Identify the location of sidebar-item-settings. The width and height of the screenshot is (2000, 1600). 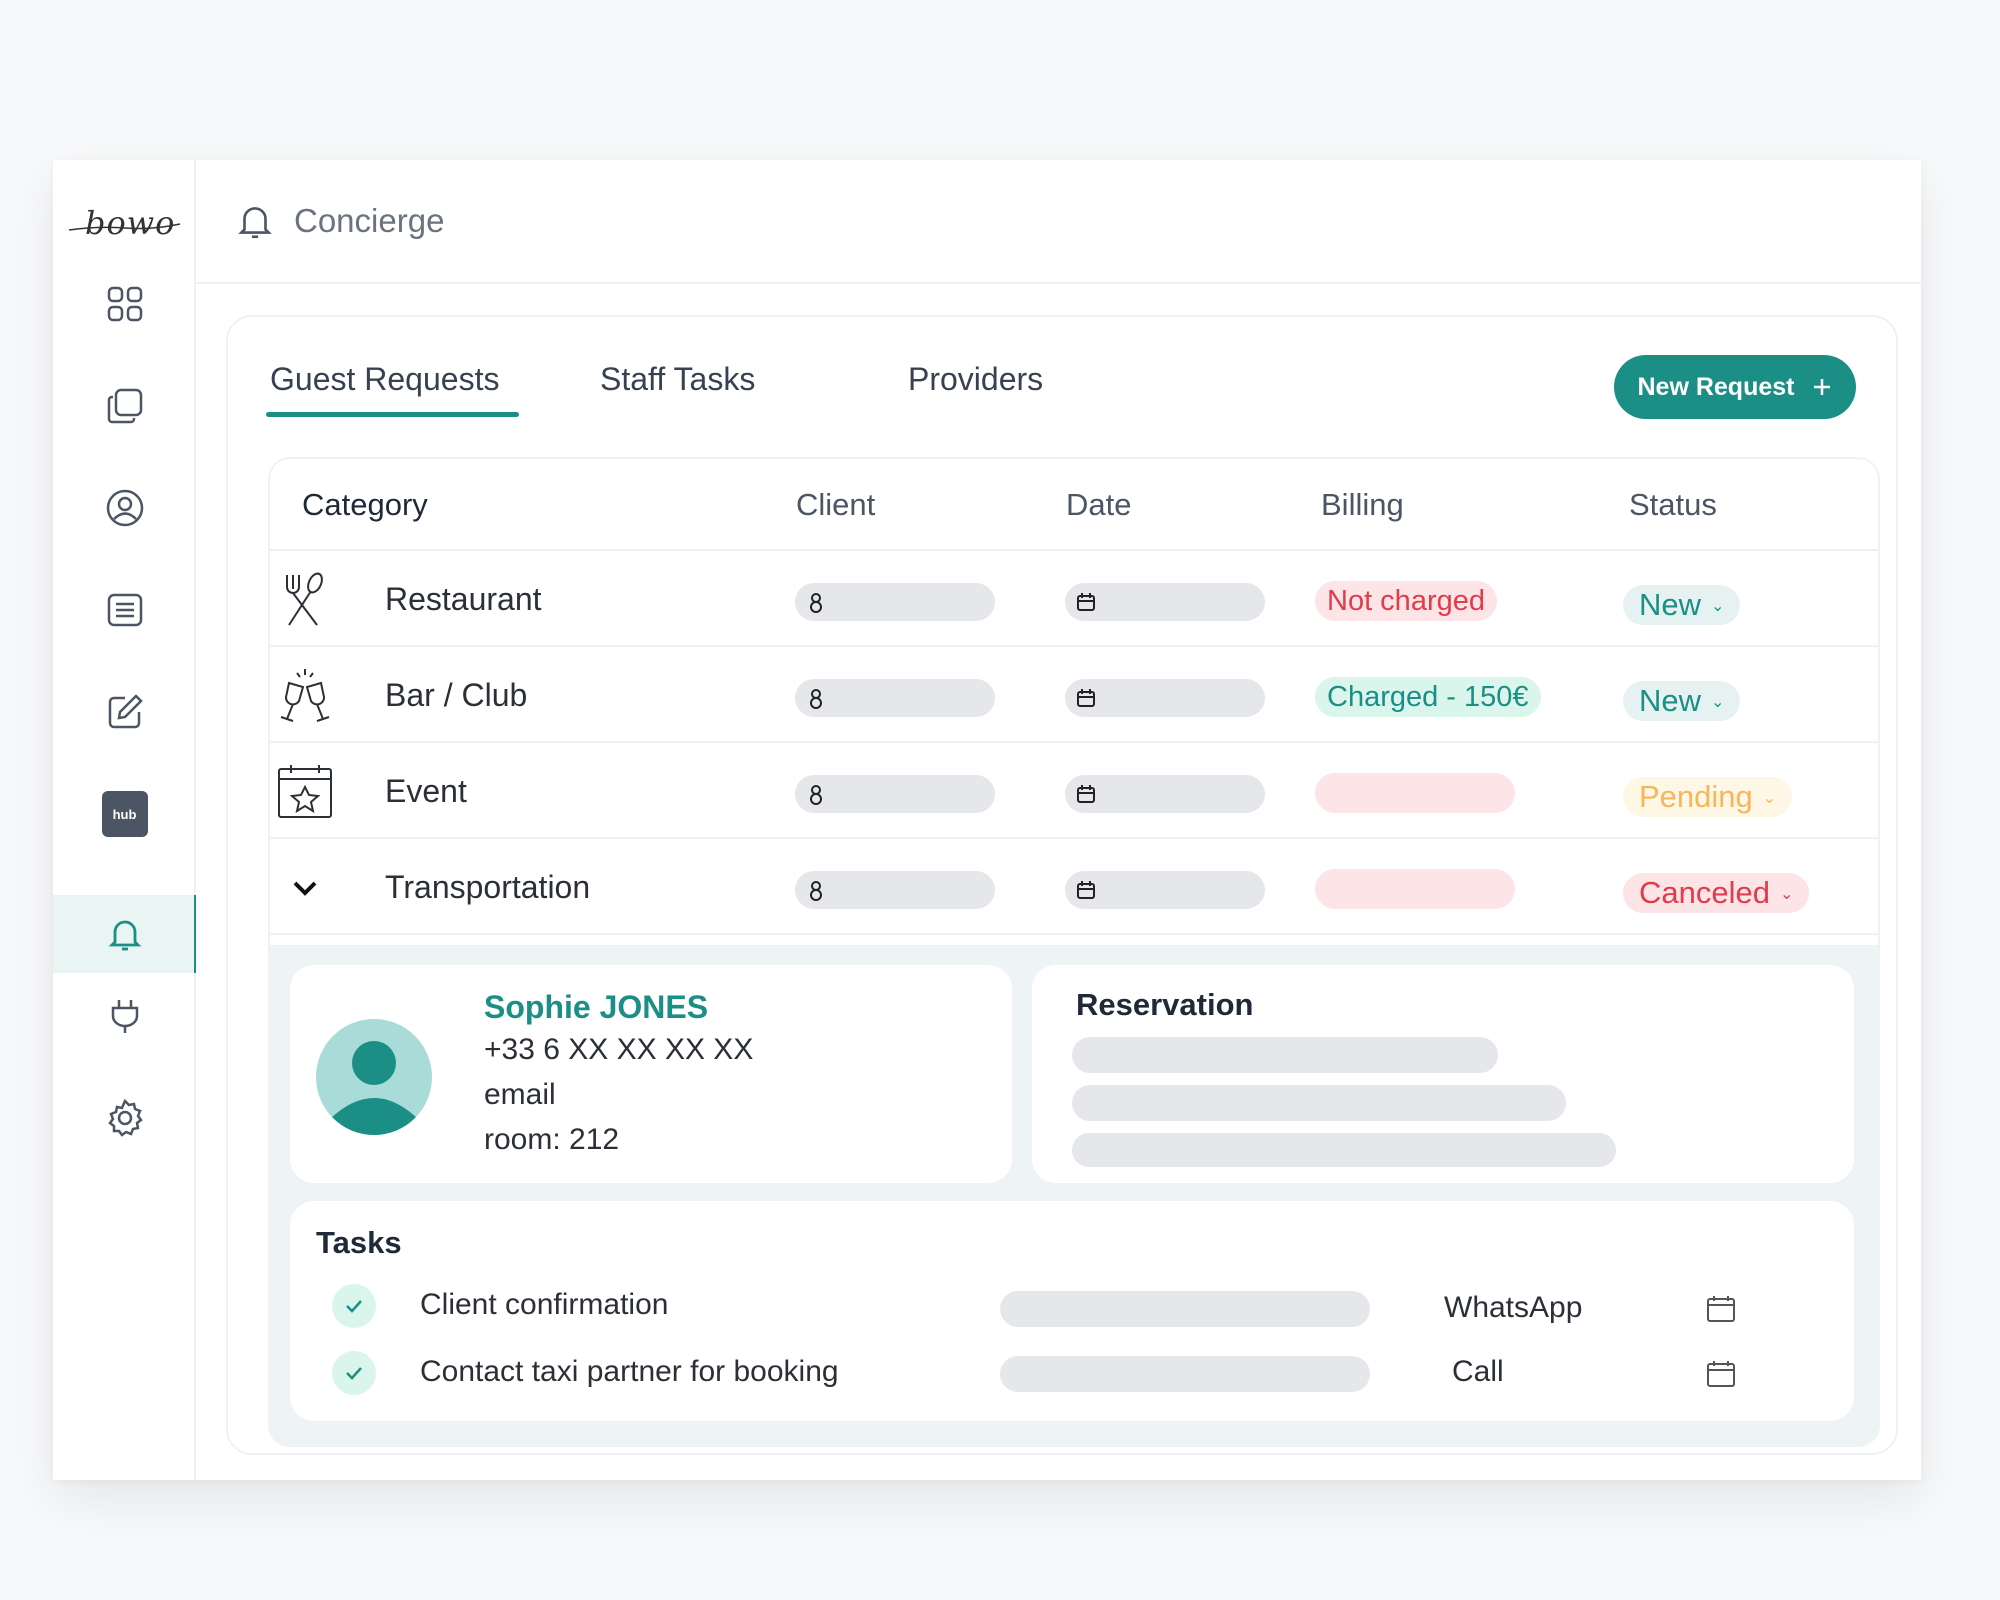
(124, 1118).